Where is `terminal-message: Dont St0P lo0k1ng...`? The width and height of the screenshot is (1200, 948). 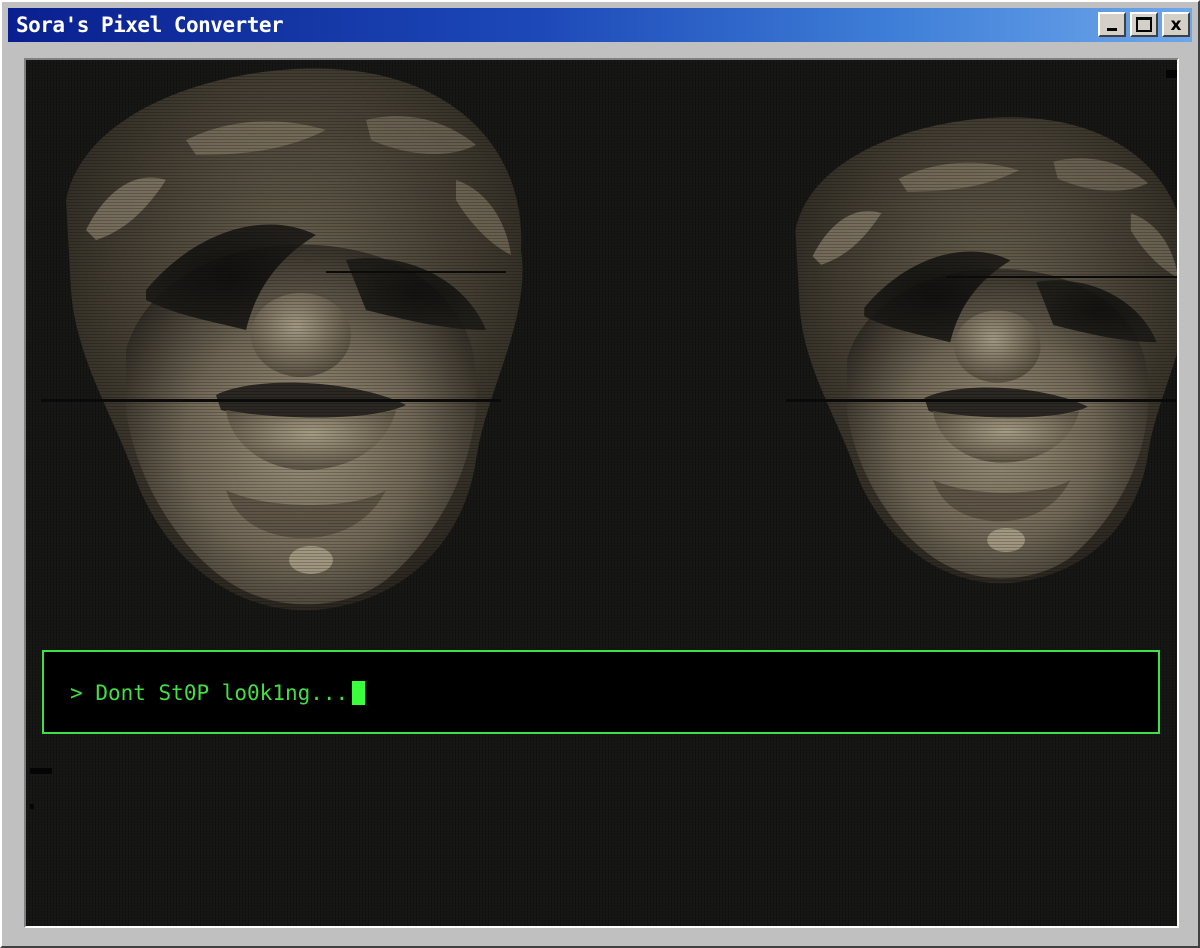 terminal-message: Dont St0P lo0k1ng... is located at coordinates (222, 693).